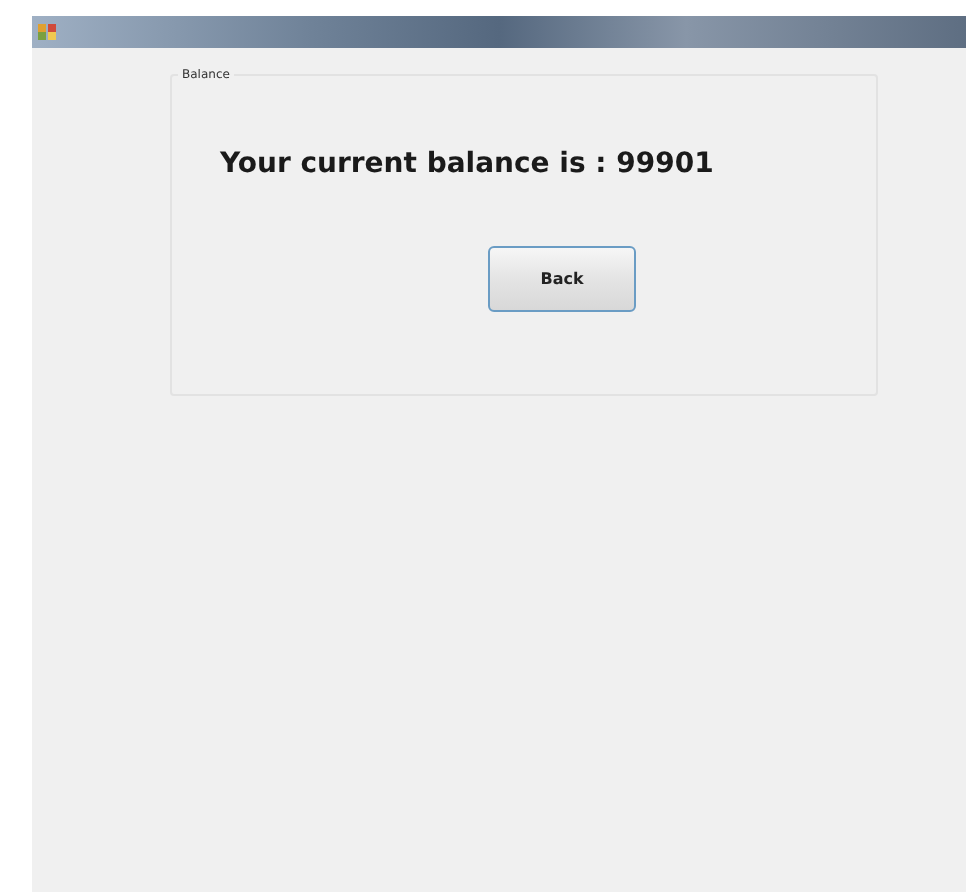 Image resolution: width=966 pixels, height=892 pixels. What do you see at coordinates (562, 279) in the screenshot?
I see `back-button: Back` at bounding box center [562, 279].